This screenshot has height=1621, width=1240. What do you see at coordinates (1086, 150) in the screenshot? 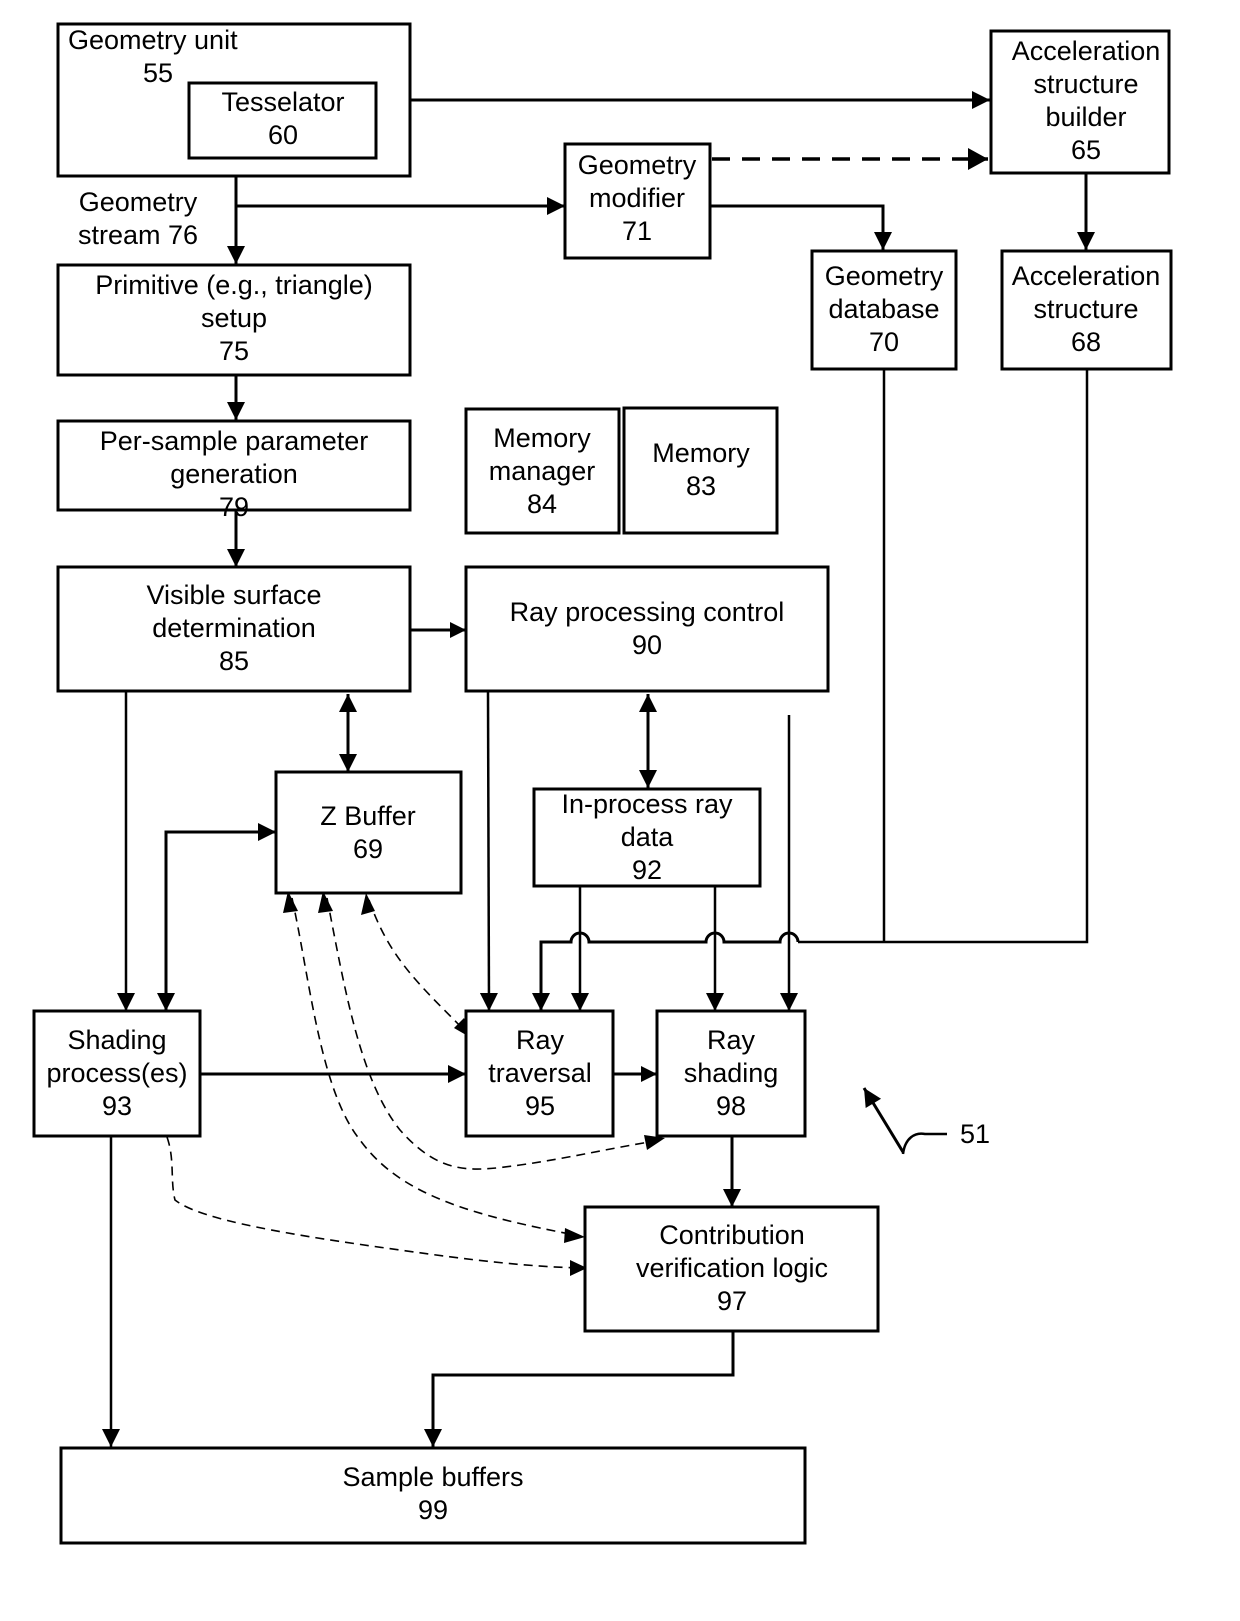
I see `accel-builder-number: 65` at bounding box center [1086, 150].